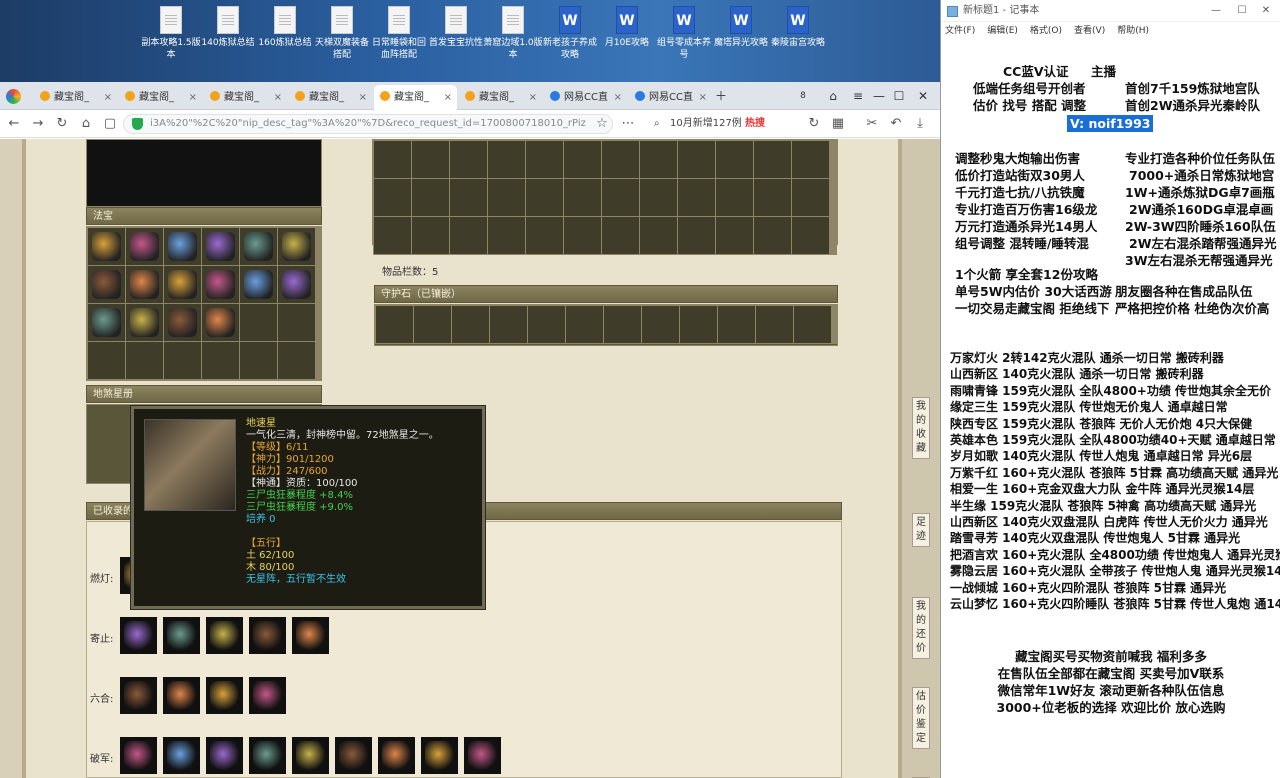 The height and width of the screenshot is (778, 1280). I want to click on back-icon: ←, so click(14, 124).